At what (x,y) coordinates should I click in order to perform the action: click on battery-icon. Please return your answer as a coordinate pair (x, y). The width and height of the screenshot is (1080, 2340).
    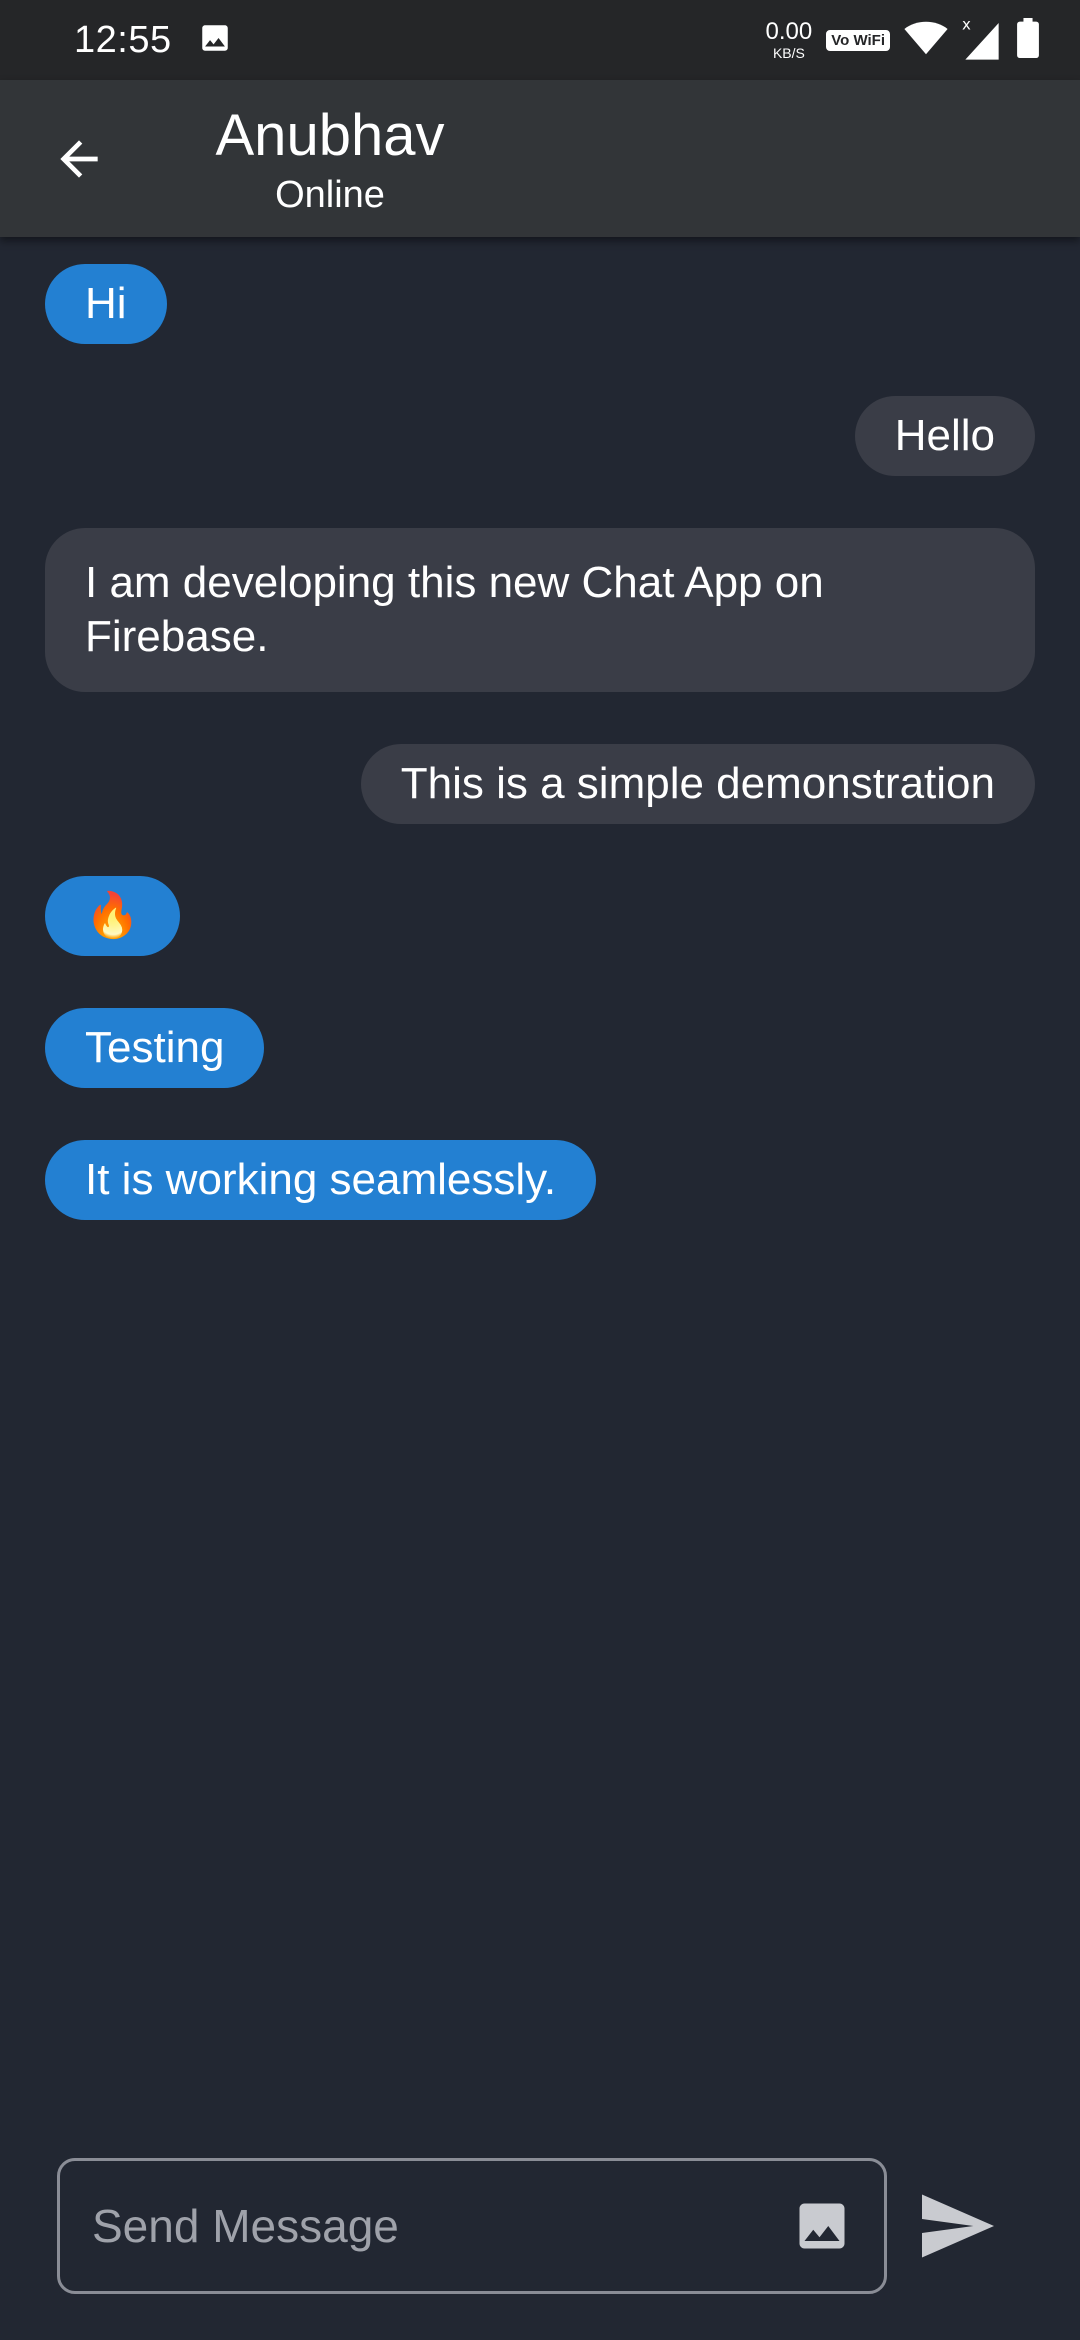
    Looking at the image, I should click on (1028, 40).